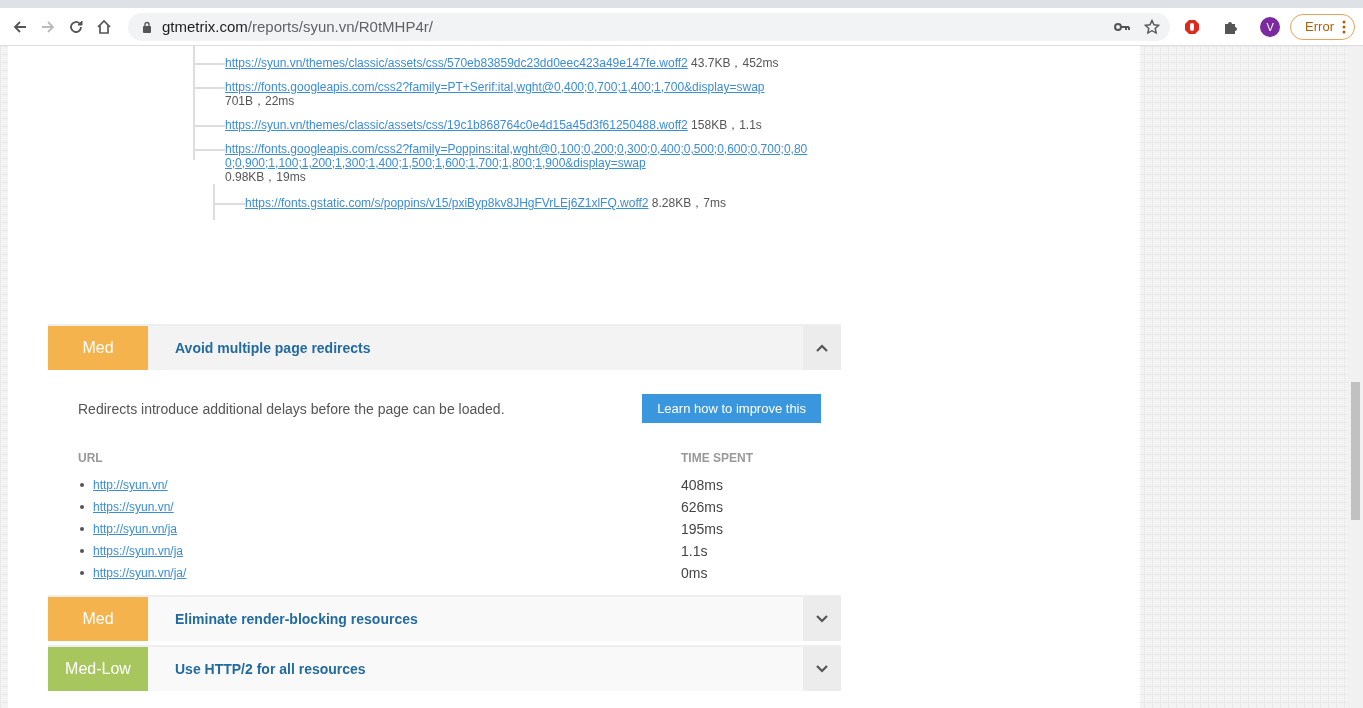  Describe the element at coordinates (1344, 26) in the screenshot. I see `more-icon` at that location.